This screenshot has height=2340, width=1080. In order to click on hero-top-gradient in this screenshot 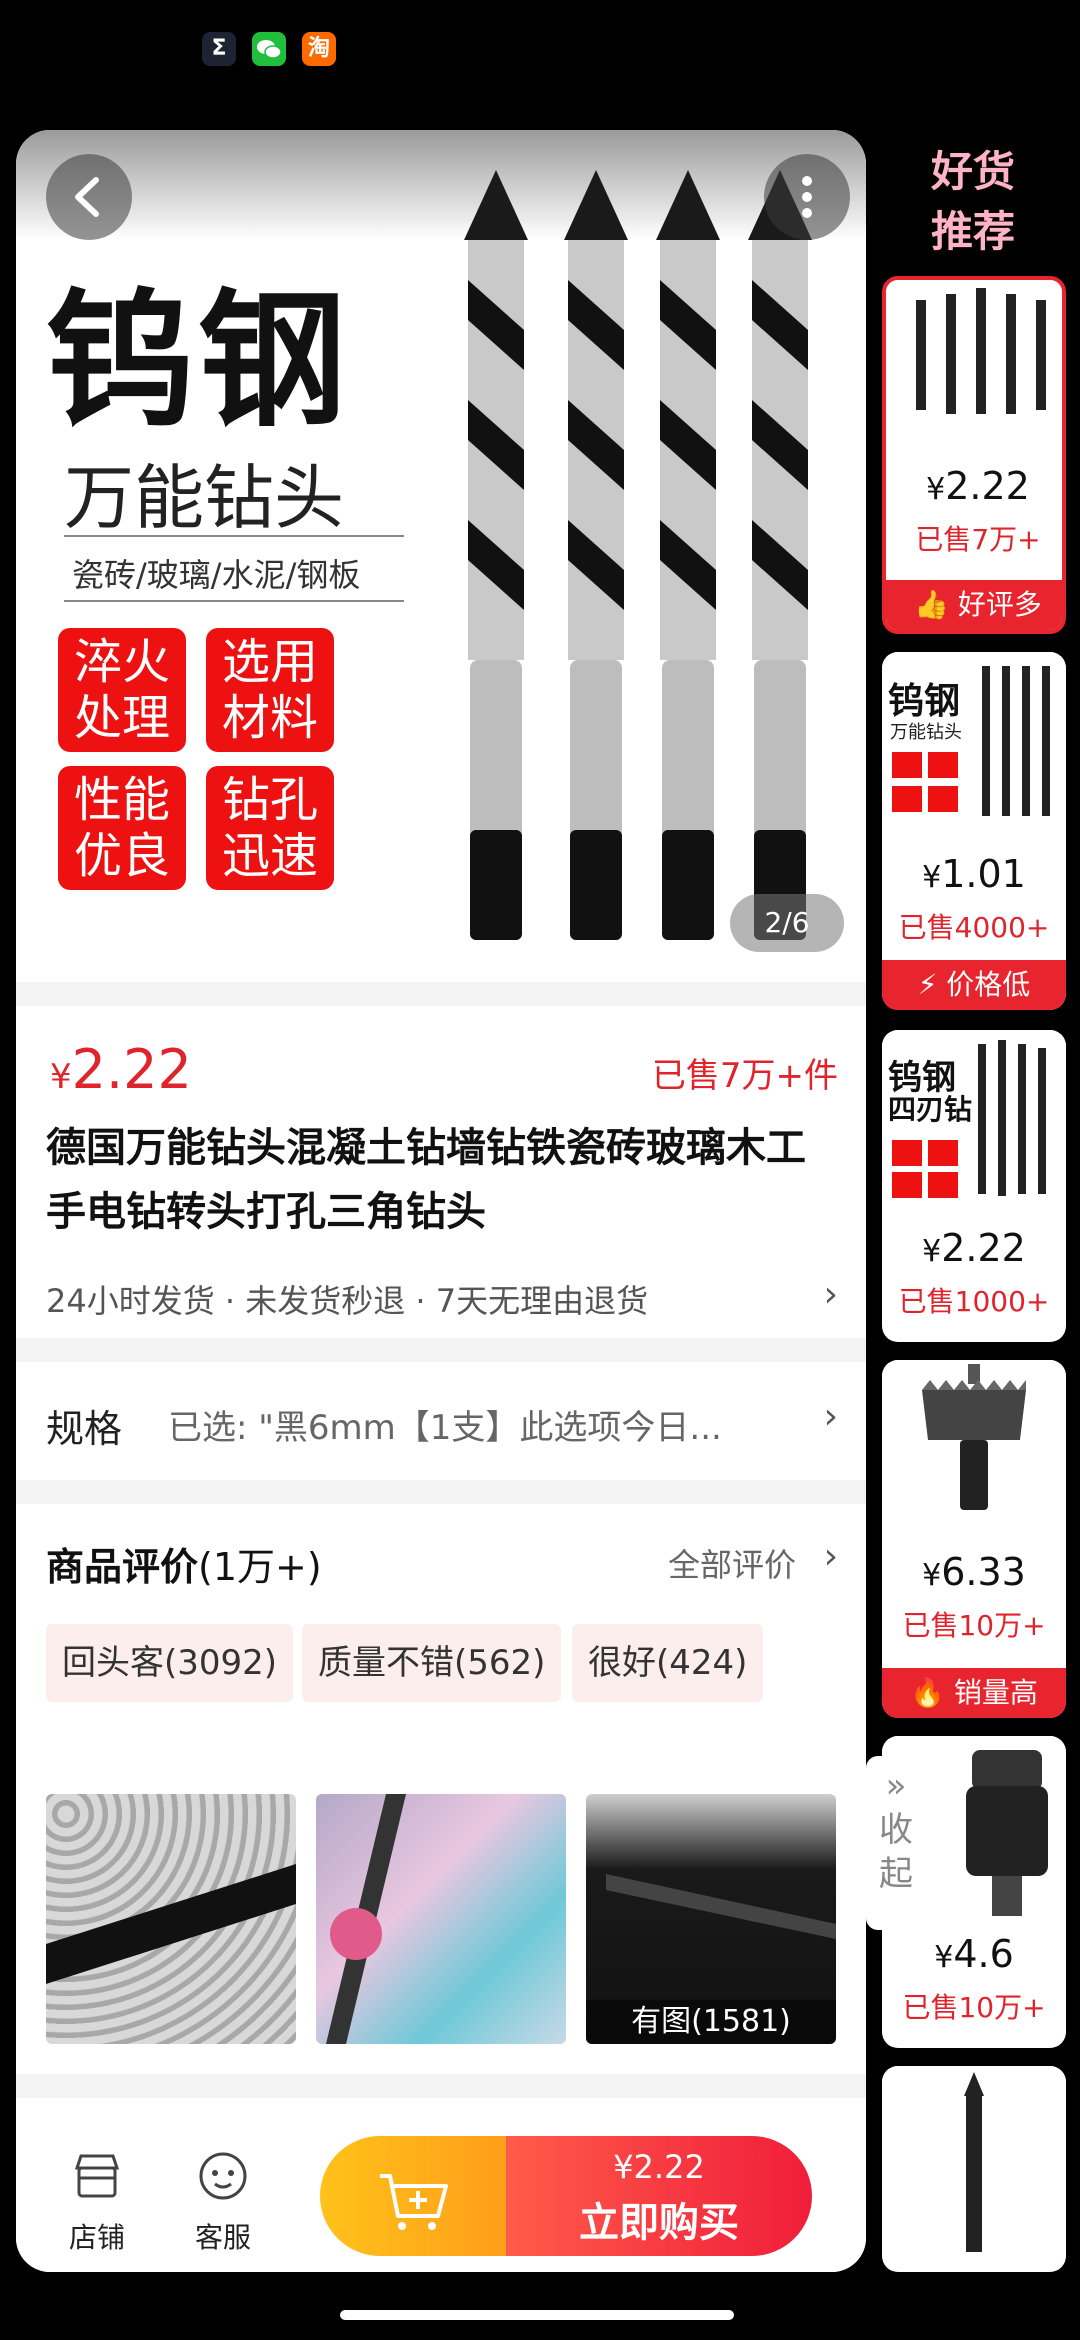, I will do `click(441, 185)`.